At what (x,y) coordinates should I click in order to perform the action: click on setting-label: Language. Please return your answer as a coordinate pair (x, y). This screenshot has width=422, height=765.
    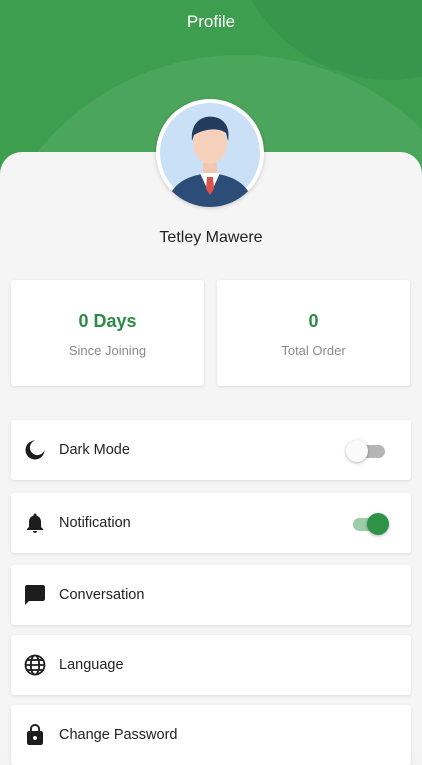
    Looking at the image, I should click on (91, 665).